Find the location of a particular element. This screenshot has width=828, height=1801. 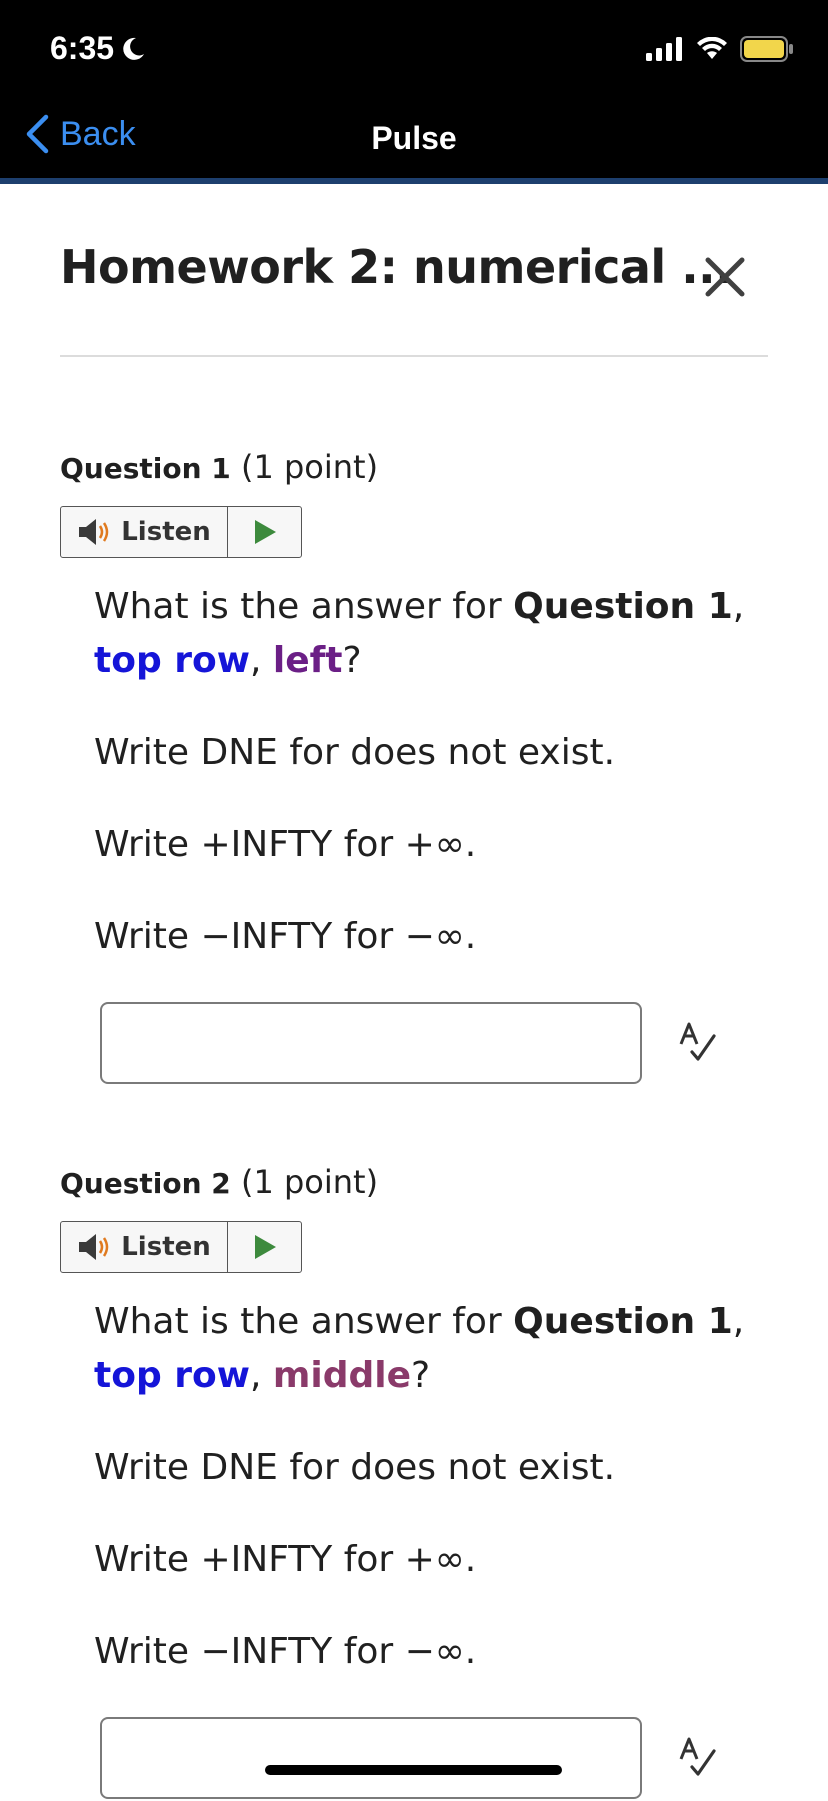

nav-bar: Back Pulse is located at coordinates (414, 140).